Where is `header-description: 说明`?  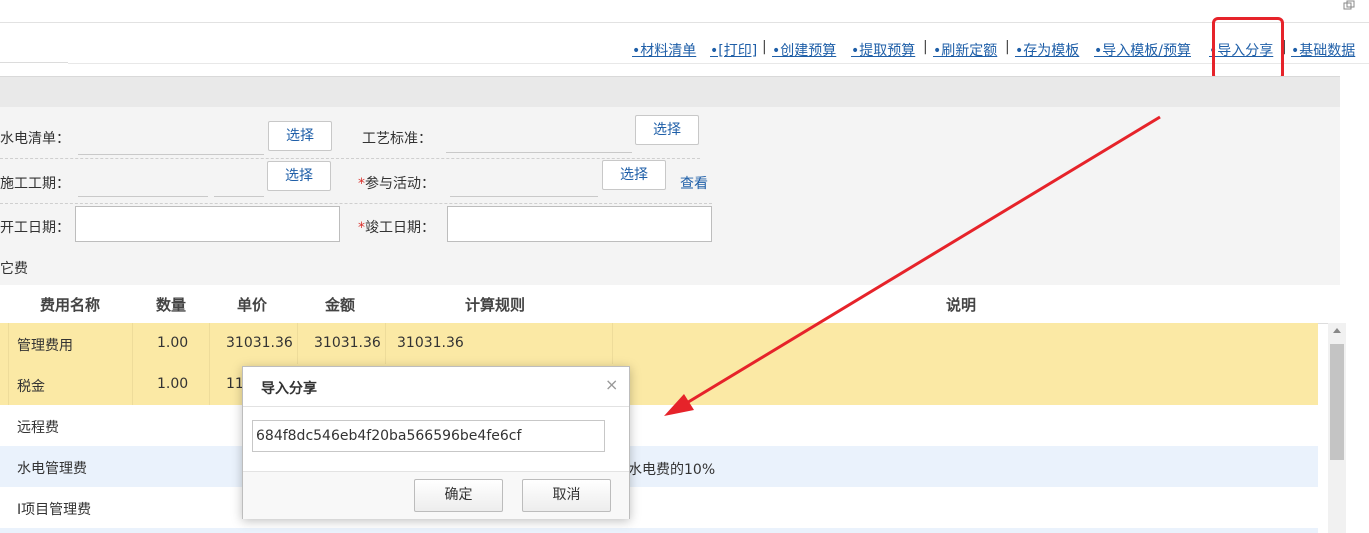 header-description: 说明 is located at coordinates (961, 305).